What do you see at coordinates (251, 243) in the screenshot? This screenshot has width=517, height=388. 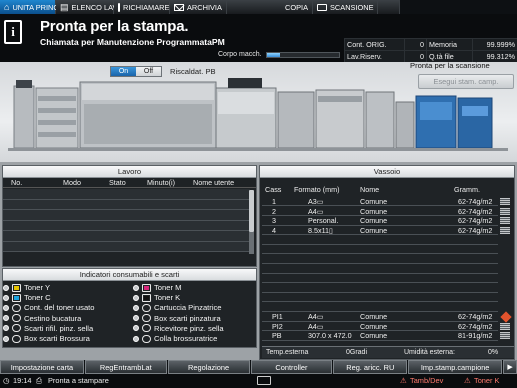 I see `job-scroll-track` at bounding box center [251, 243].